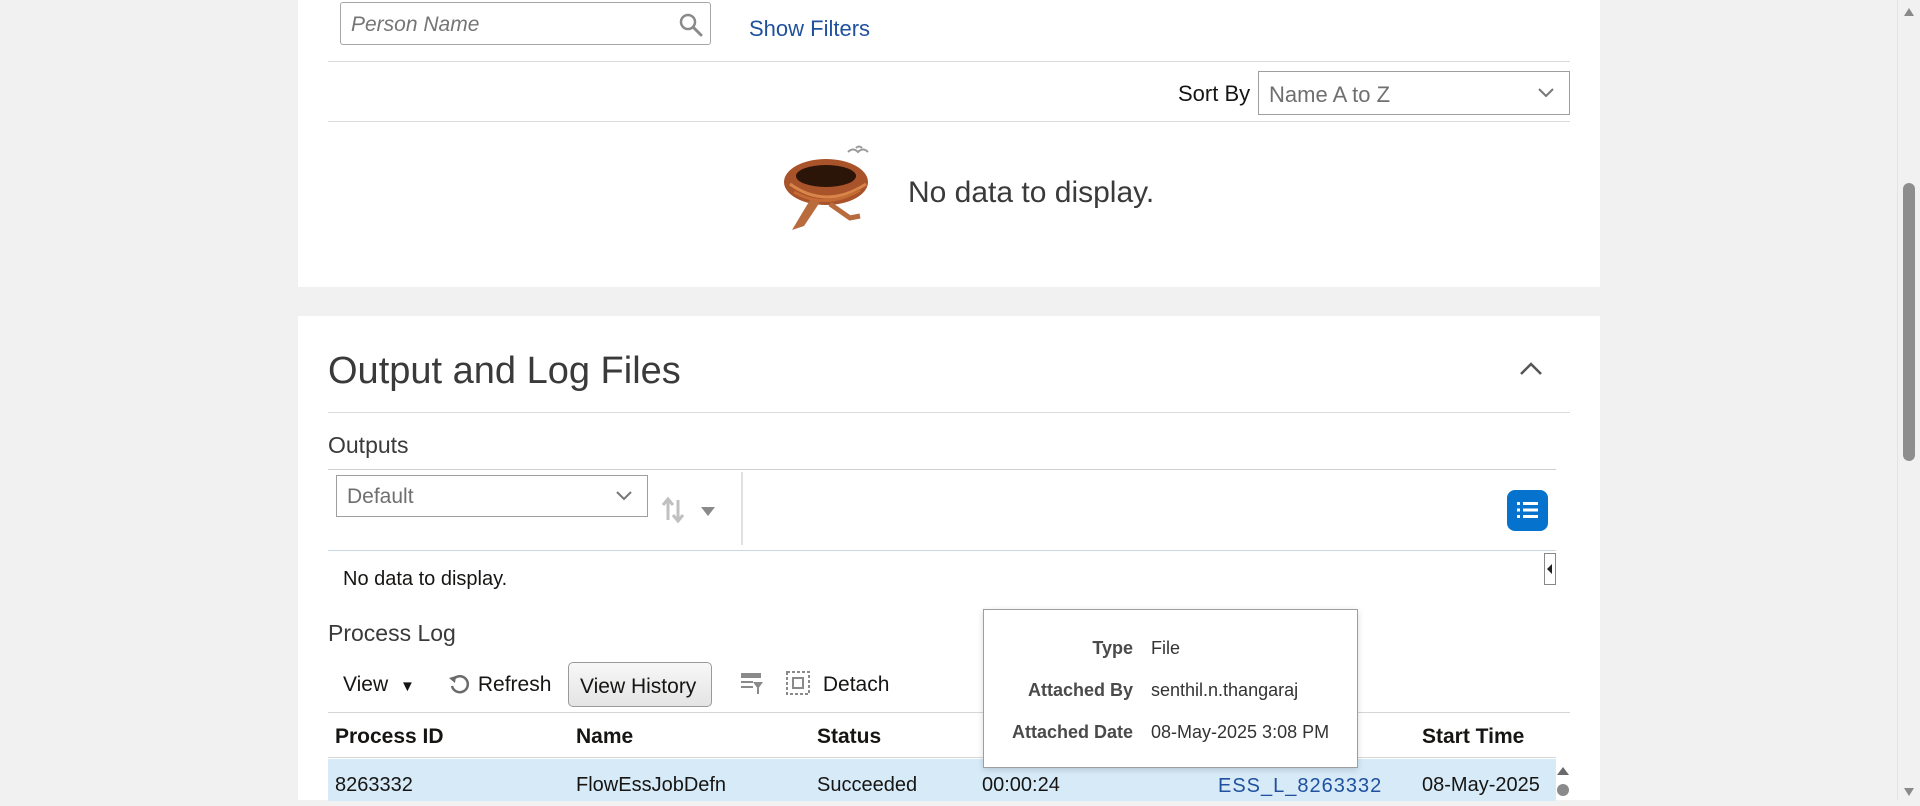  Describe the element at coordinates (459, 684) in the screenshot. I see `refresh-icon` at that location.